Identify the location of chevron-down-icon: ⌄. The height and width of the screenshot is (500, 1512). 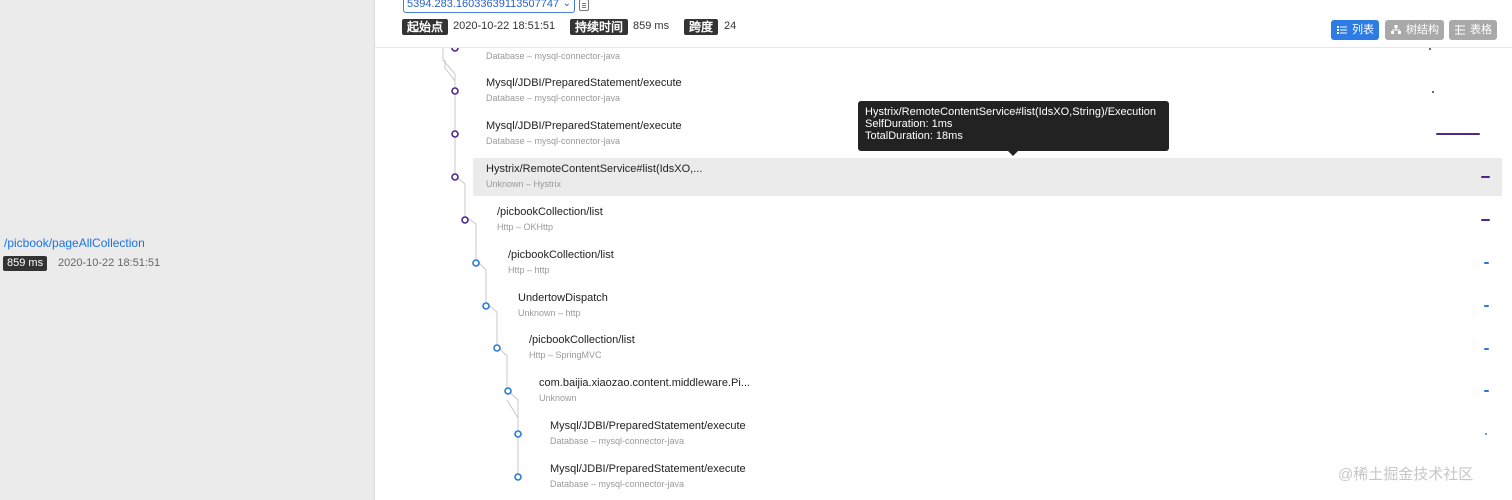
(566, 4).